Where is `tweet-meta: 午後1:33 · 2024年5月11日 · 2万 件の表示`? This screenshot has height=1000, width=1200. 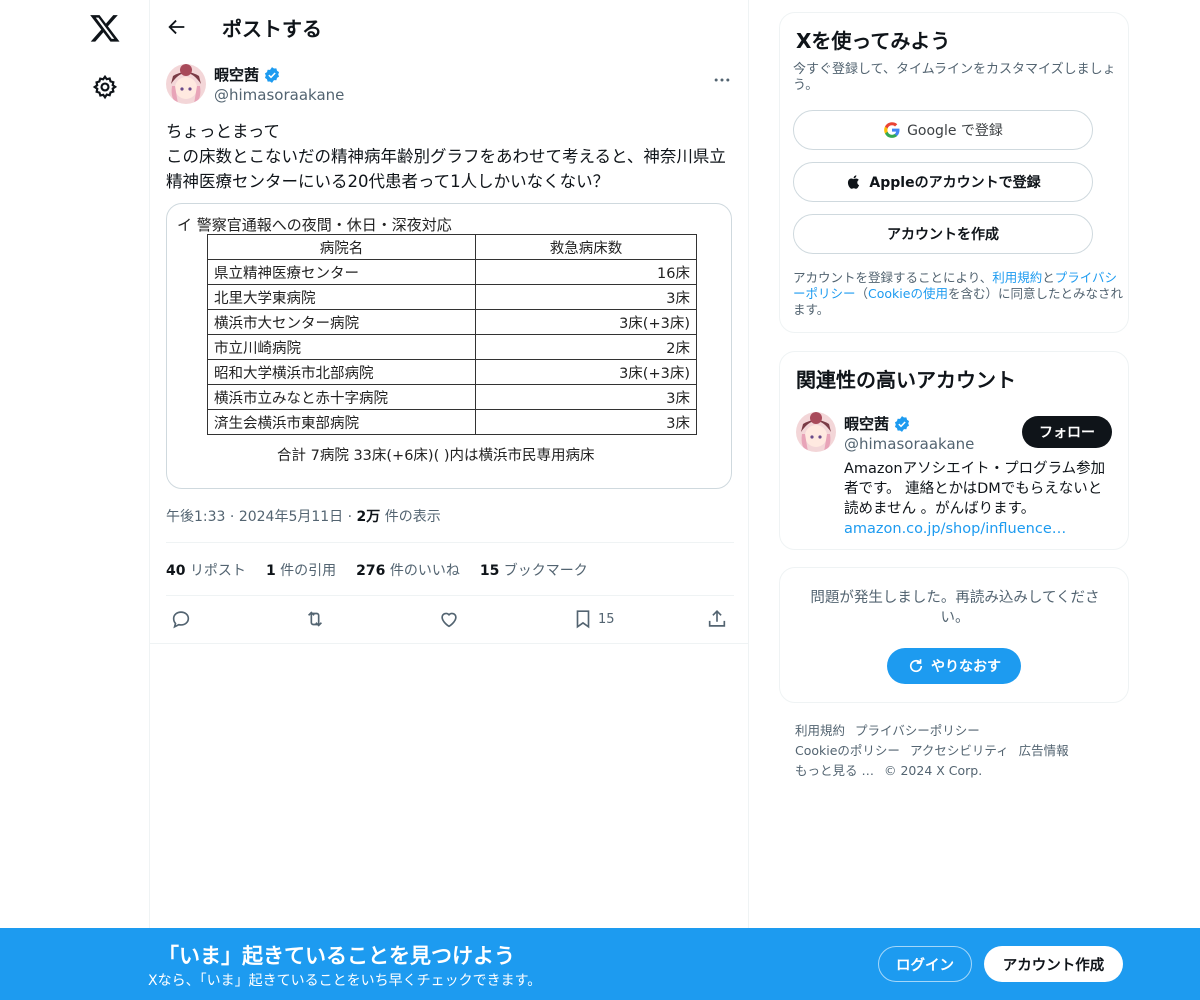 tweet-meta: 午後1:33 · 2024年5月11日 · 2万 件の表示 is located at coordinates (303, 517).